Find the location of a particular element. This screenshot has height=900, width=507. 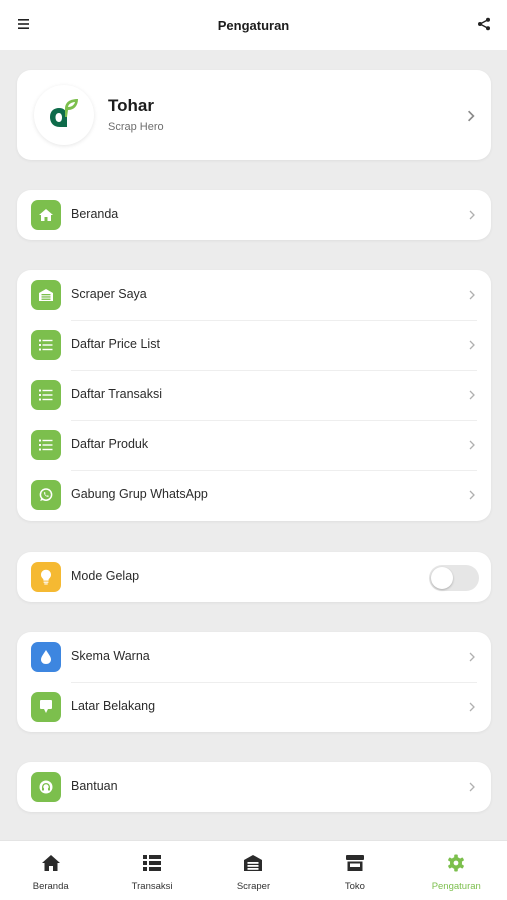

menu-item-skema-warna: Skema Warna is located at coordinates (254, 657).